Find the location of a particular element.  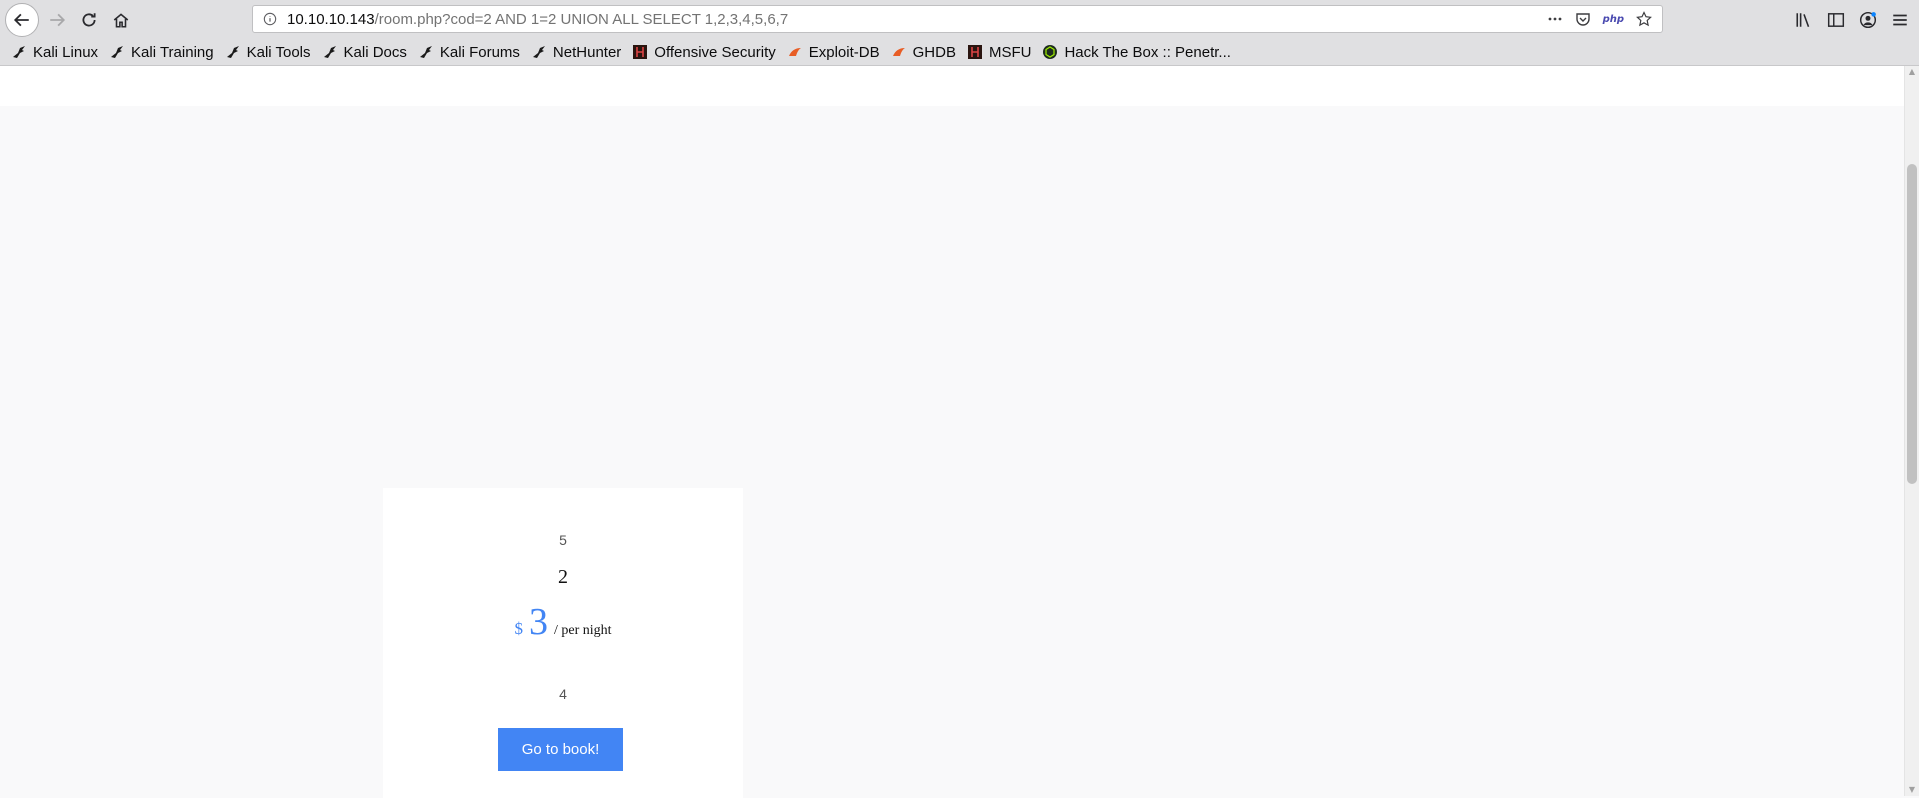

account-icon is located at coordinates (1868, 20).